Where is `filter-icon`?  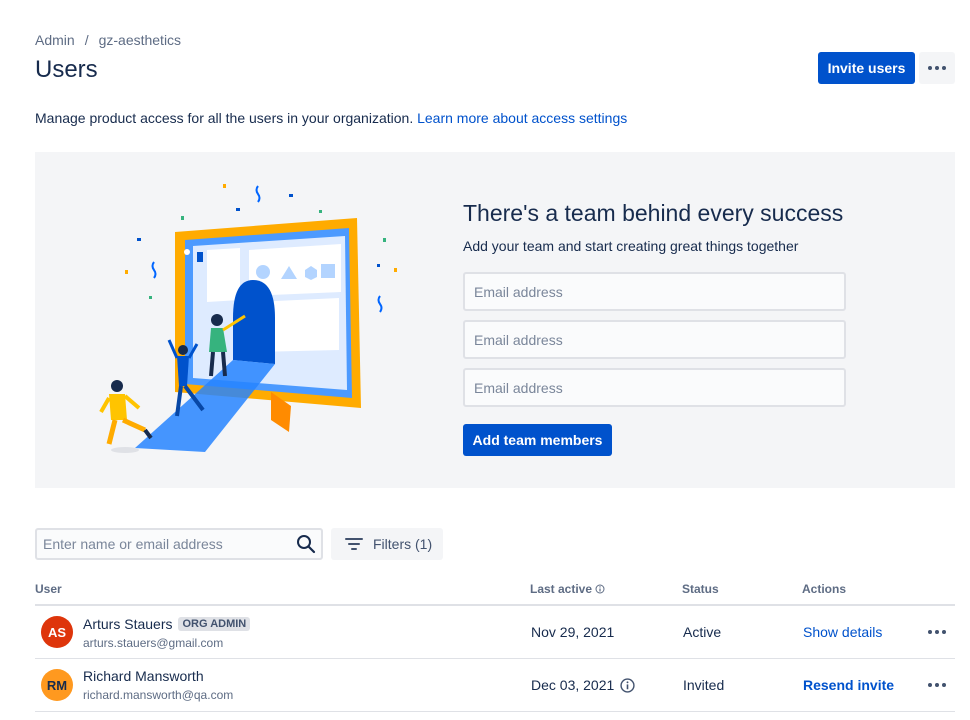 filter-icon is located at coordinates (354, 544).